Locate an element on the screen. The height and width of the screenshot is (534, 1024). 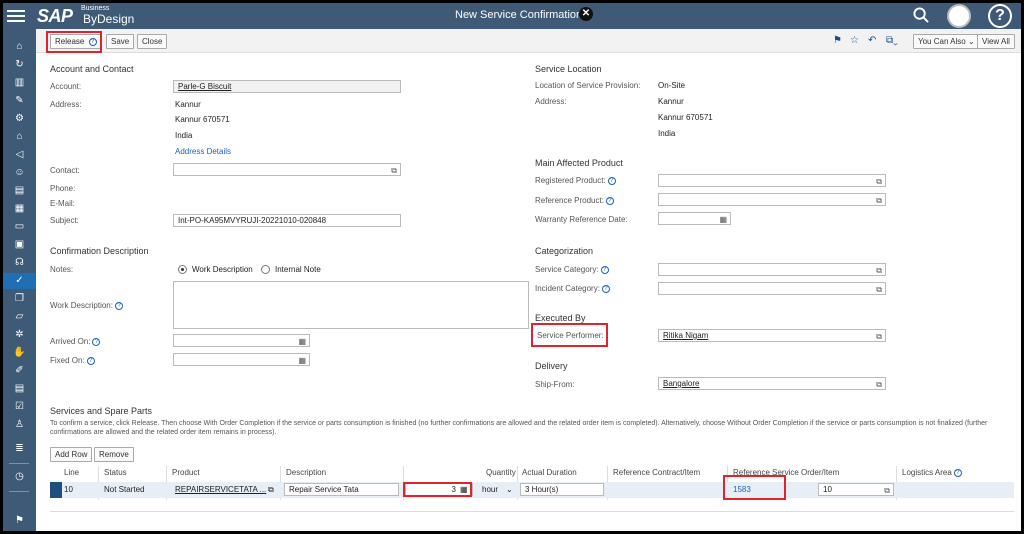
save-button: Save is located at coordinates (120, 41).